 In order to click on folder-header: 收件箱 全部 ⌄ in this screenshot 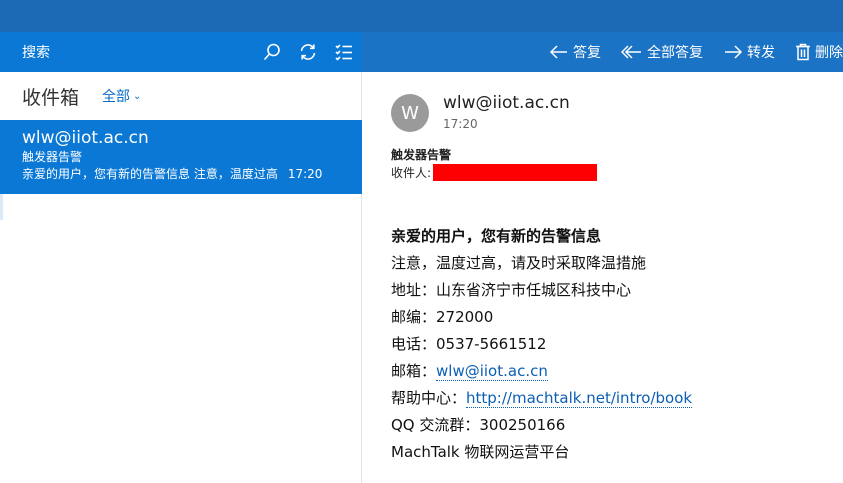, I will do `click(180, 96)`.